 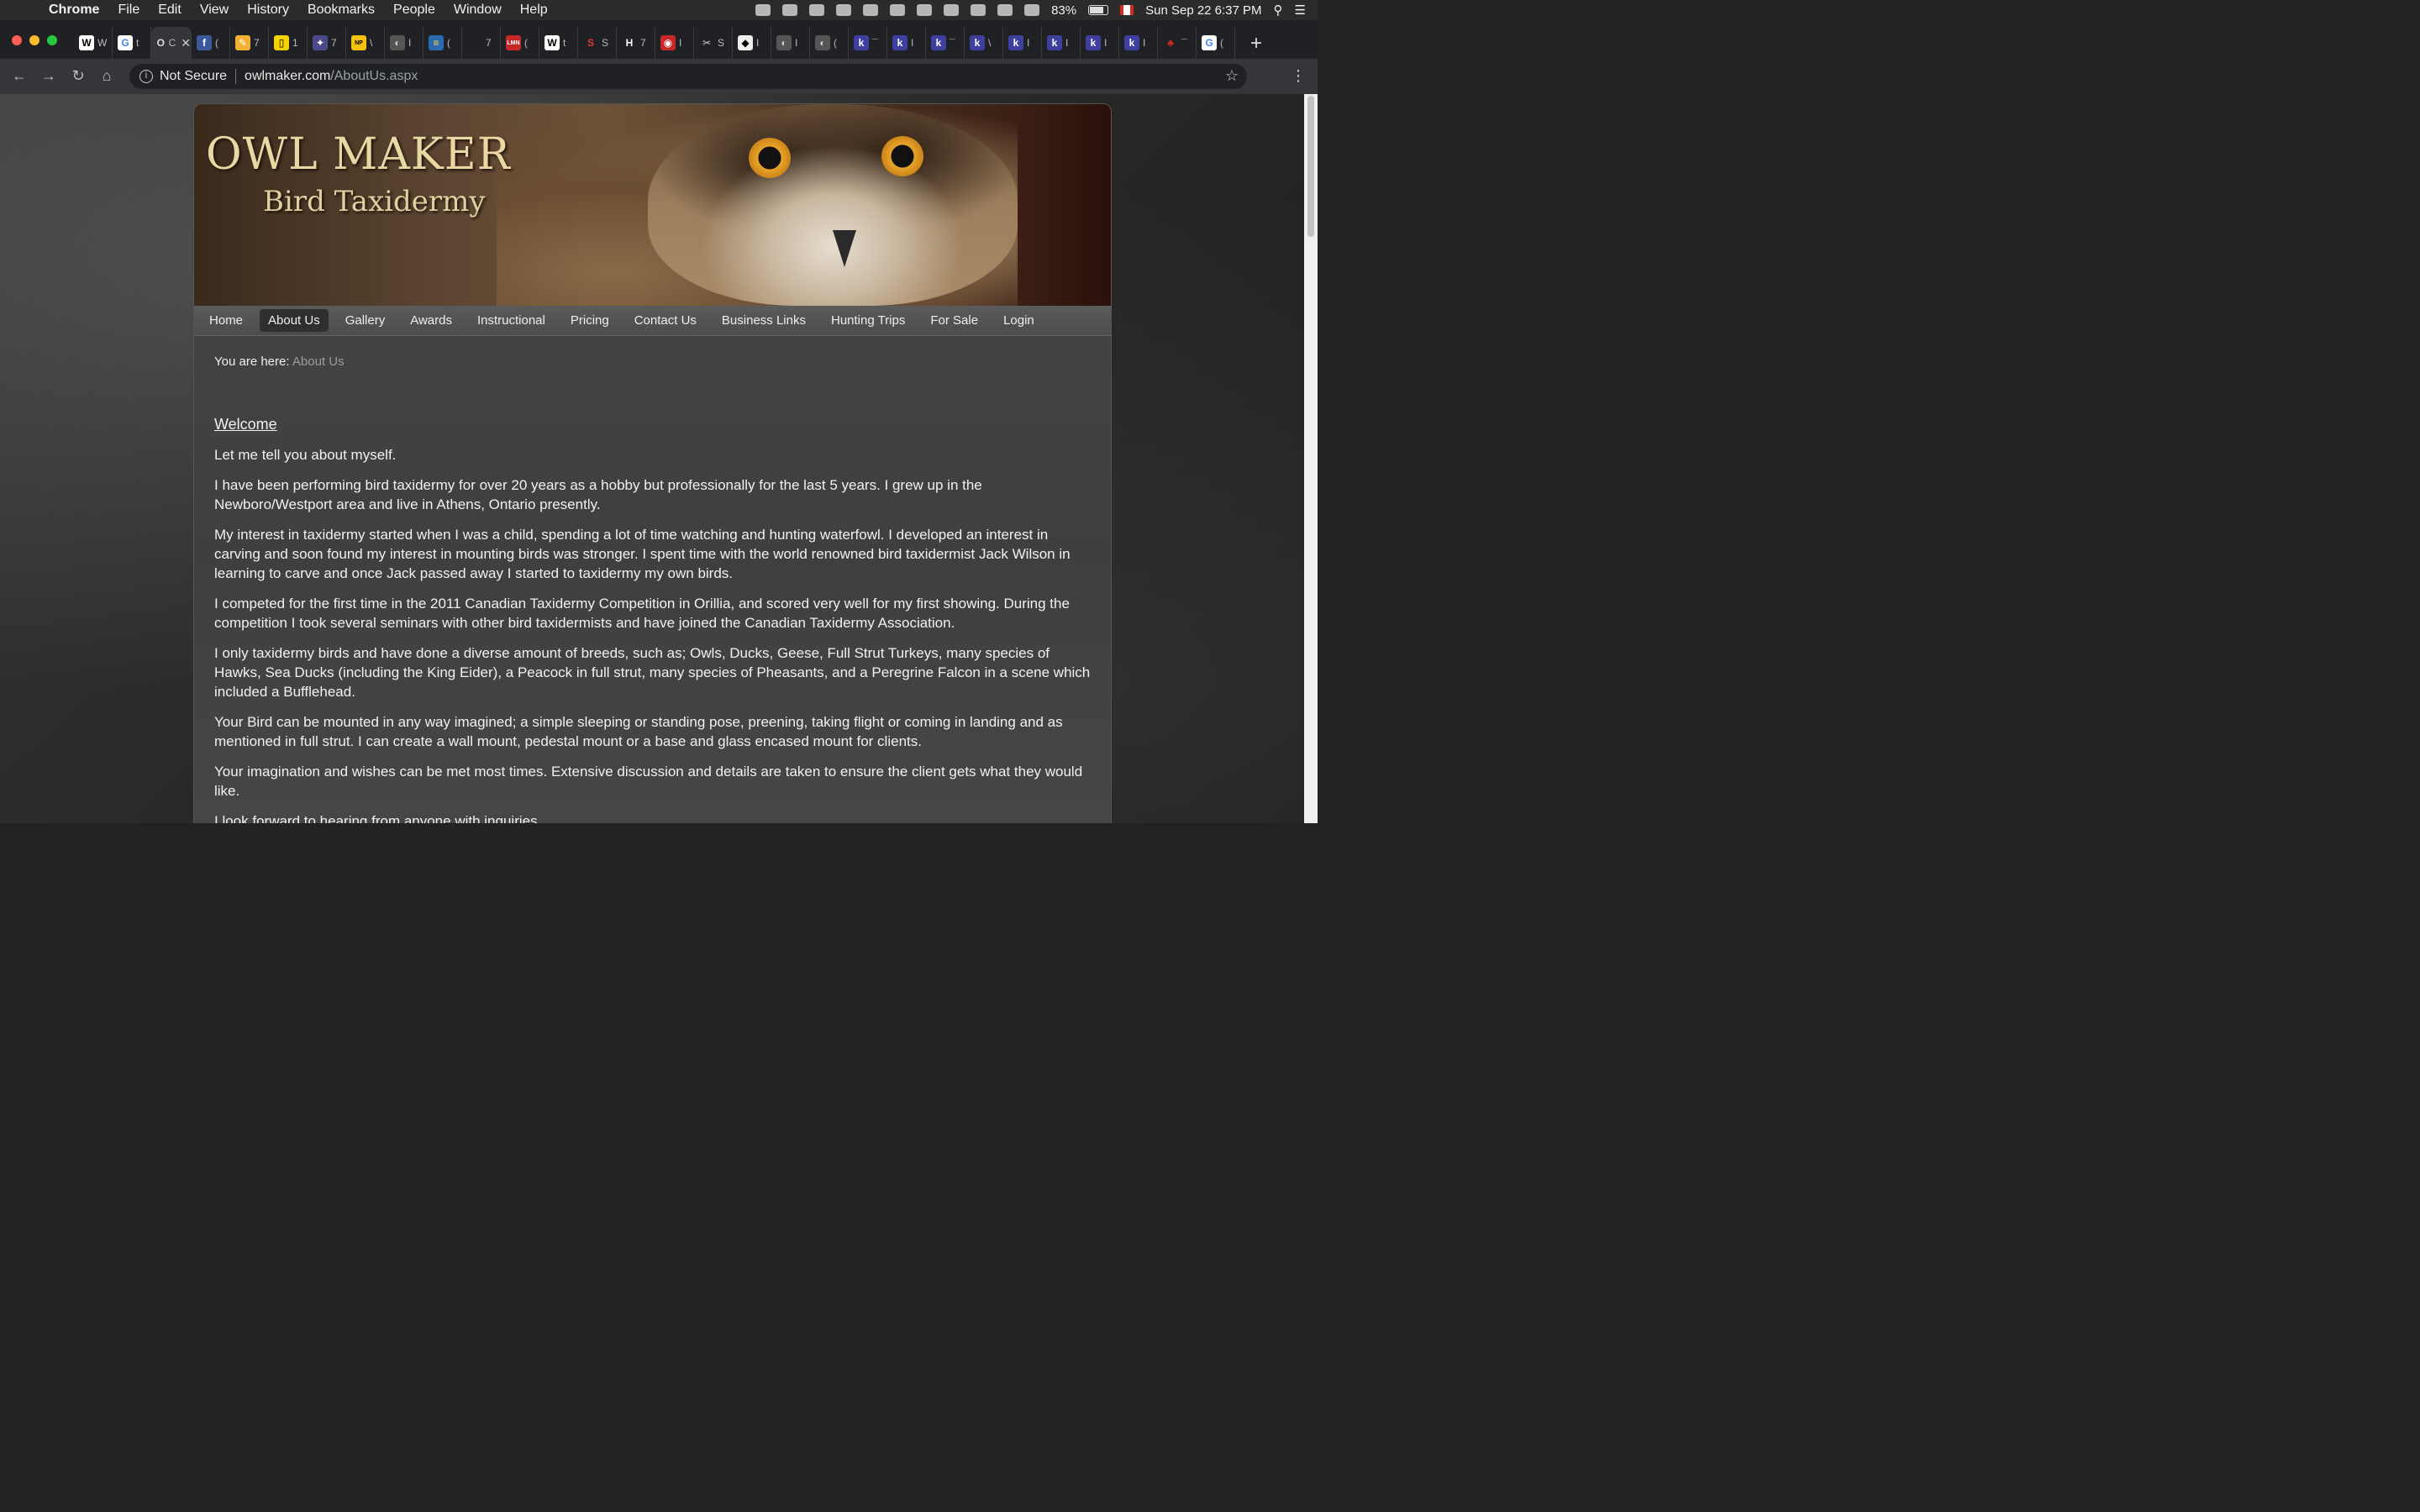 What do you see at coordinates (1032, 10) in the screenshot?
I see `volume-icon` at bounding box center [1032, 10].